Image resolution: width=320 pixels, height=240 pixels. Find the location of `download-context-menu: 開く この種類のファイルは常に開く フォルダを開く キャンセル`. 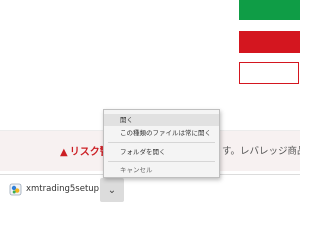

download-context-menu: 開く この種類のファイルは常に開く フォルダを開く キャンセル is located at coordinates (161, 143).